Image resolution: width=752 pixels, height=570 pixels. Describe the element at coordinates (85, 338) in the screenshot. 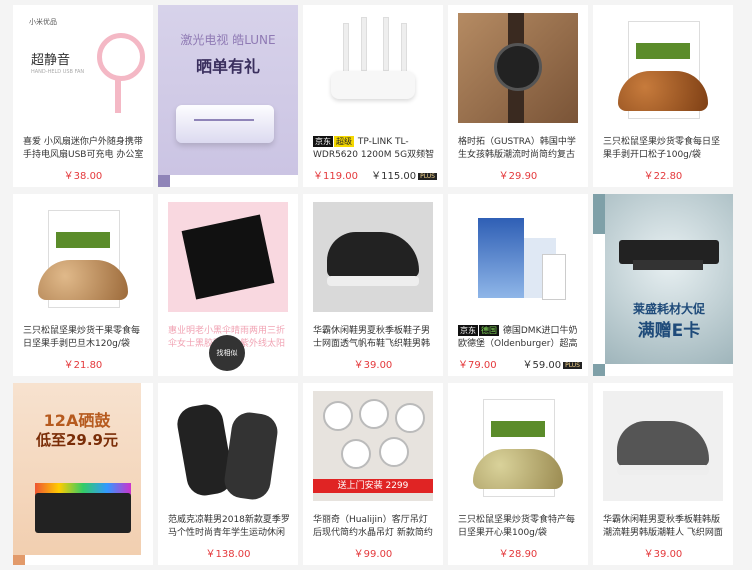

I see `product-title: 三只松鼠坚果炒货干果零食每日坚果手剥巴旦木120g/袋` at that location.